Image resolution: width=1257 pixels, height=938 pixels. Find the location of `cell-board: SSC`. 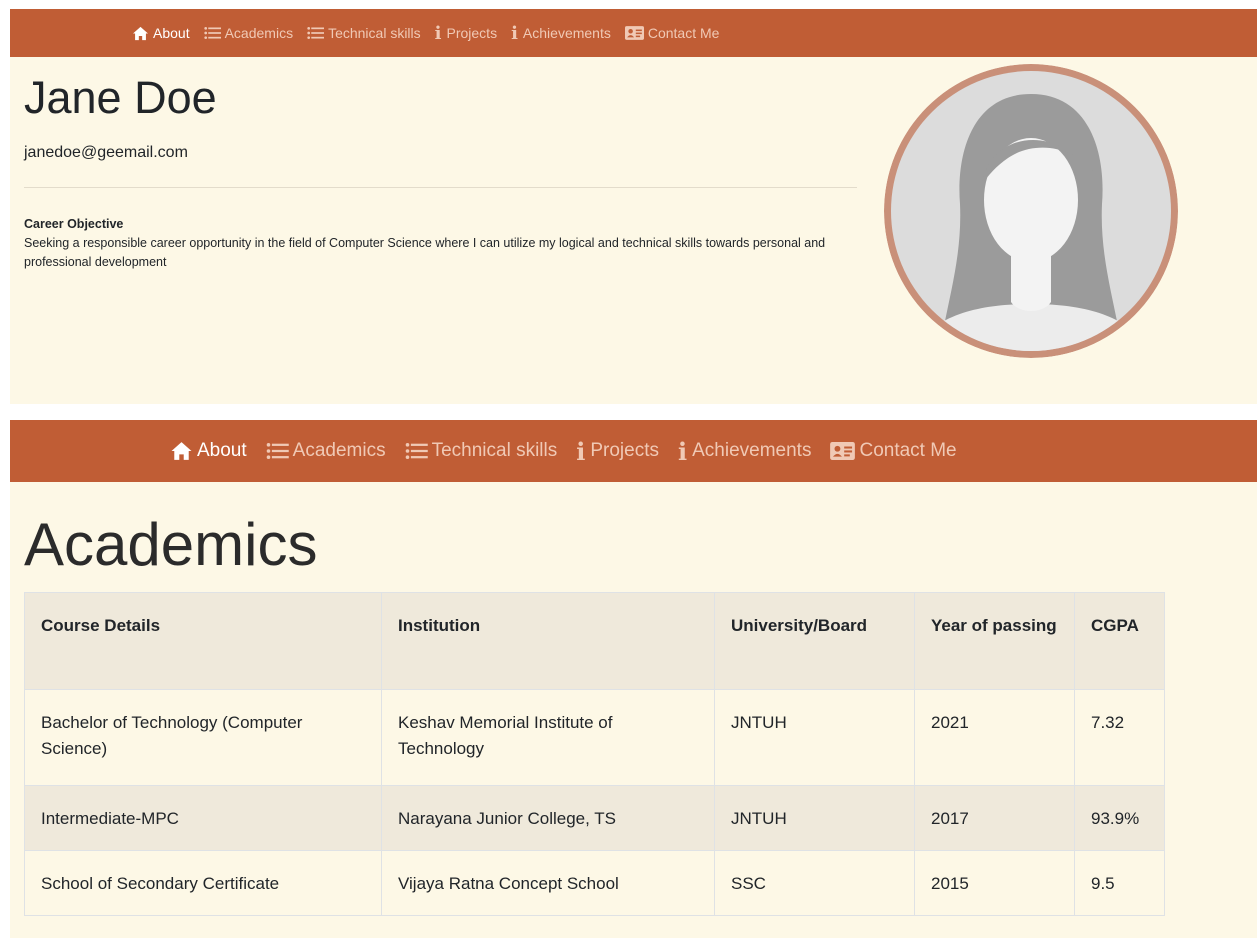

cell-board: SSC is located at coordinates (814, 883).